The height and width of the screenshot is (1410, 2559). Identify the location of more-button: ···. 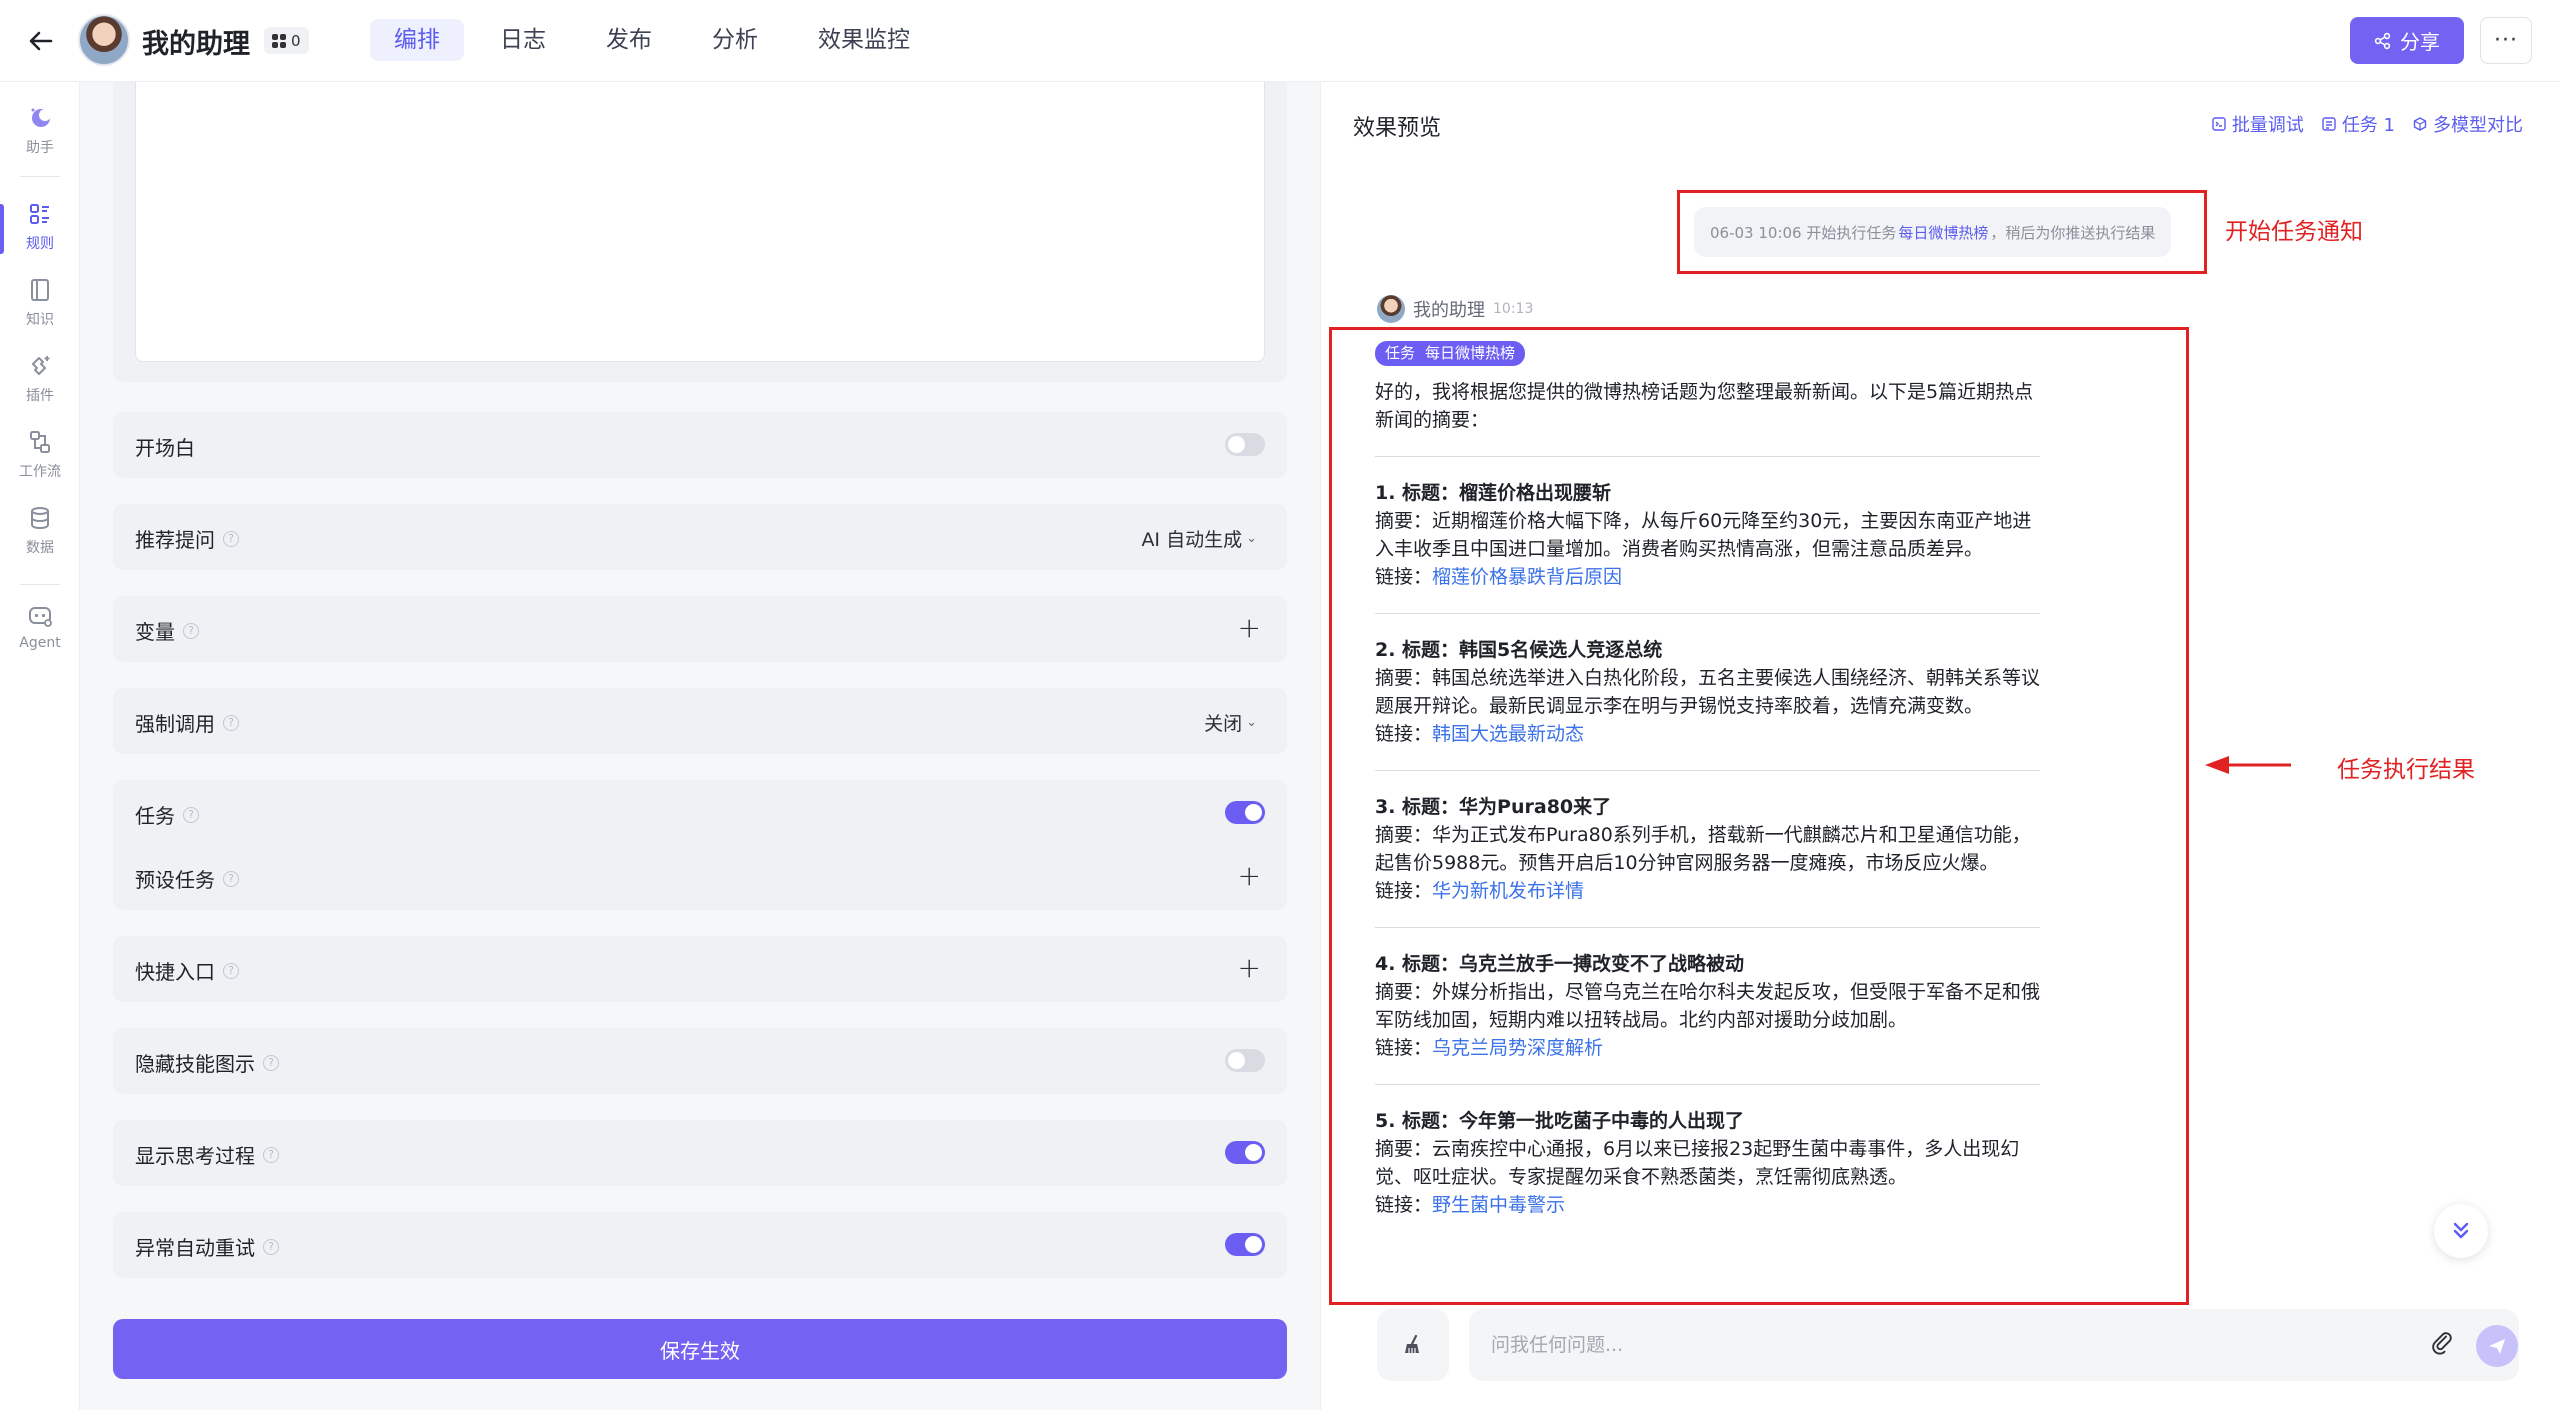
(2506, 40).